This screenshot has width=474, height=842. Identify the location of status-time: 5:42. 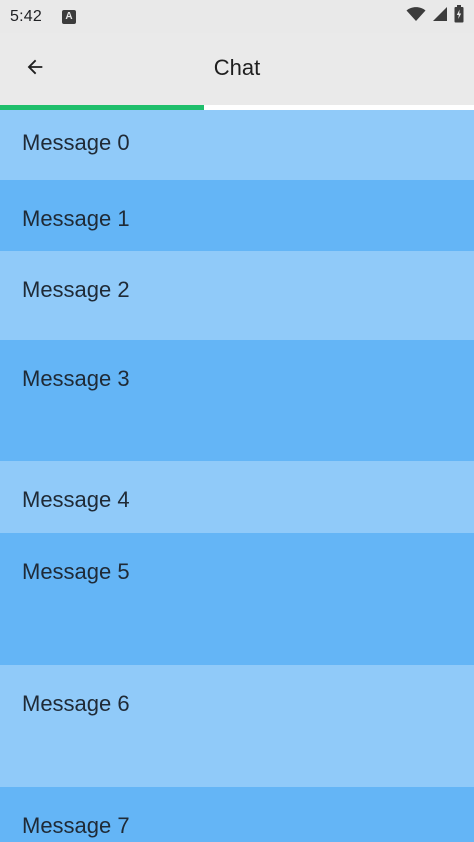
(26, 16).